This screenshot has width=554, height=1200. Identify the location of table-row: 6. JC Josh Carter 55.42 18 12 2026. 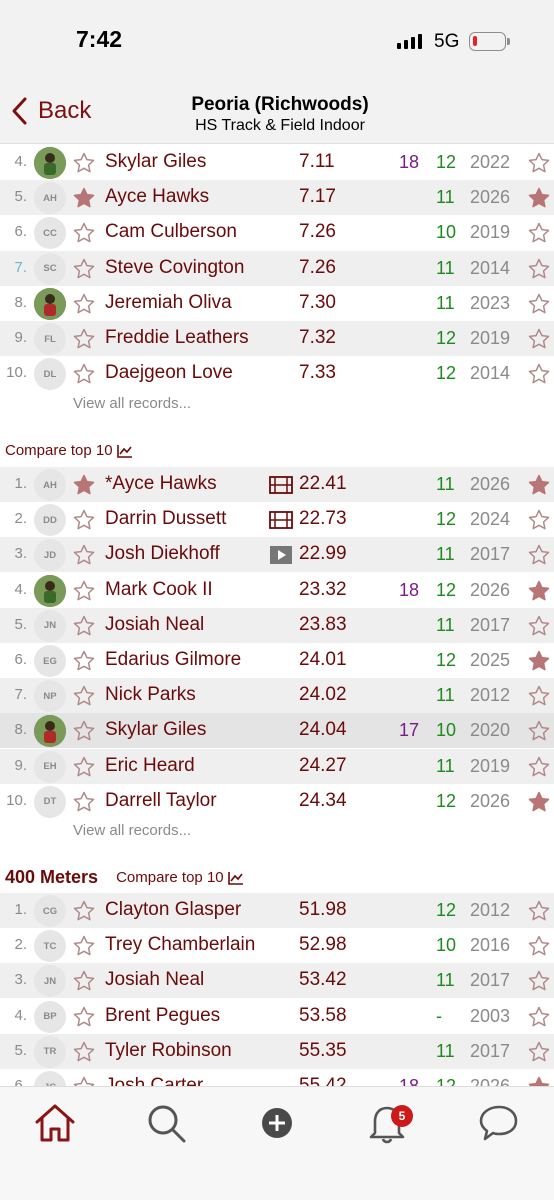
(277, 1077).